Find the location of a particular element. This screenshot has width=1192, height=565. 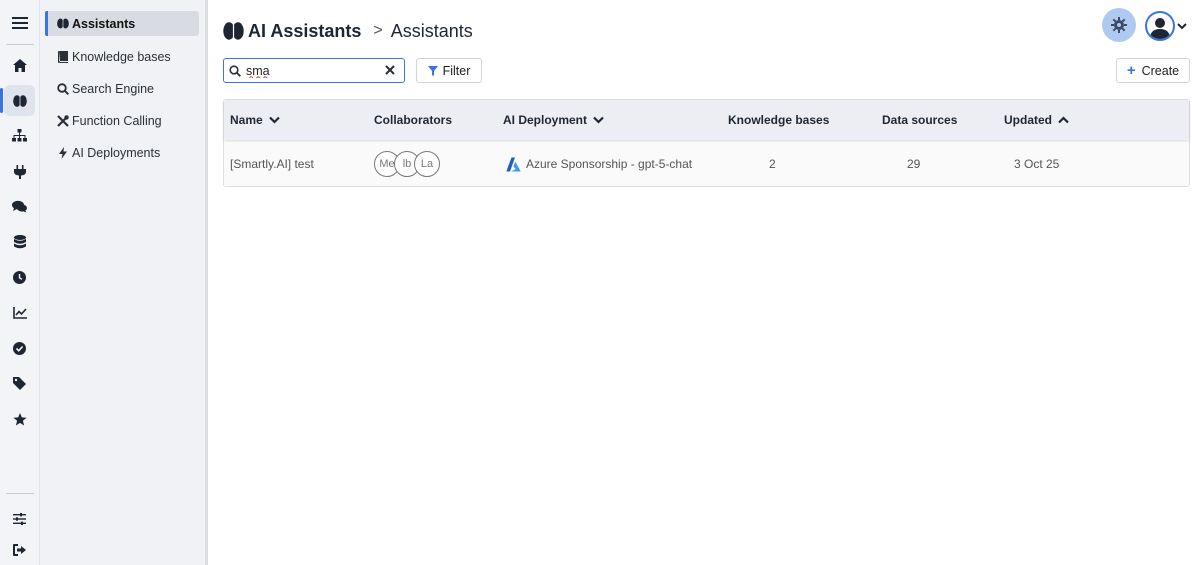

submenu-item-search-engine: Search Engine is located at coordinates (122, 88).